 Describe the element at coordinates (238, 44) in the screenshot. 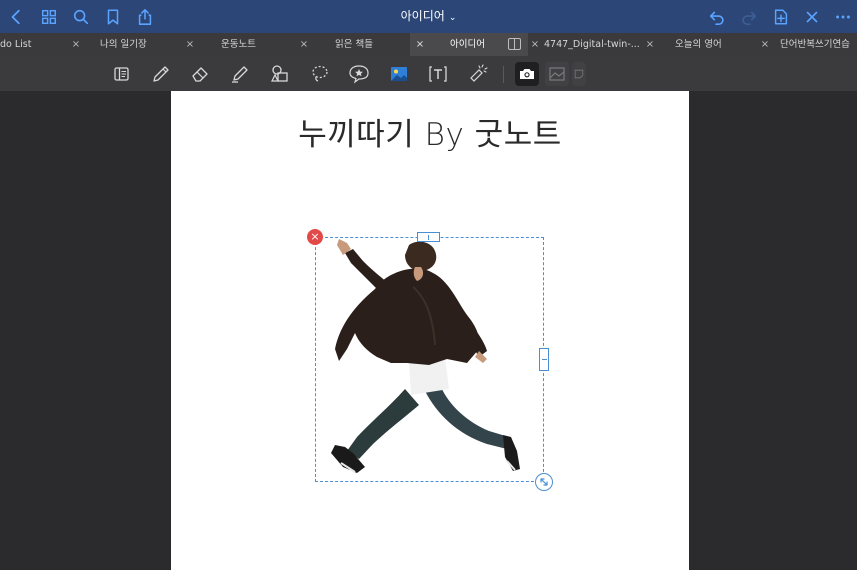

I see `tab-label: 운동노트` at that location.